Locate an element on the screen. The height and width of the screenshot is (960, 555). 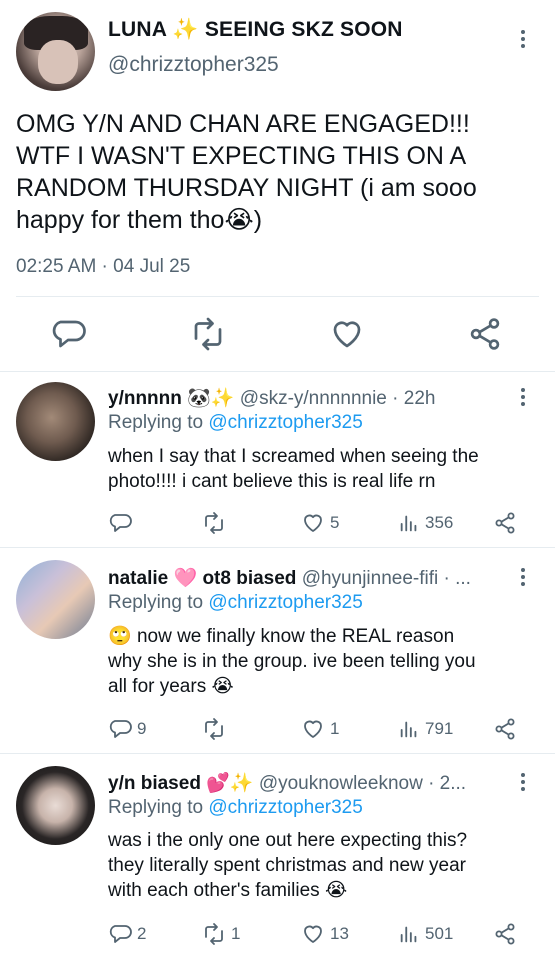
pink-heart-emoji: 🩷 is located at coordinates (185, 578).